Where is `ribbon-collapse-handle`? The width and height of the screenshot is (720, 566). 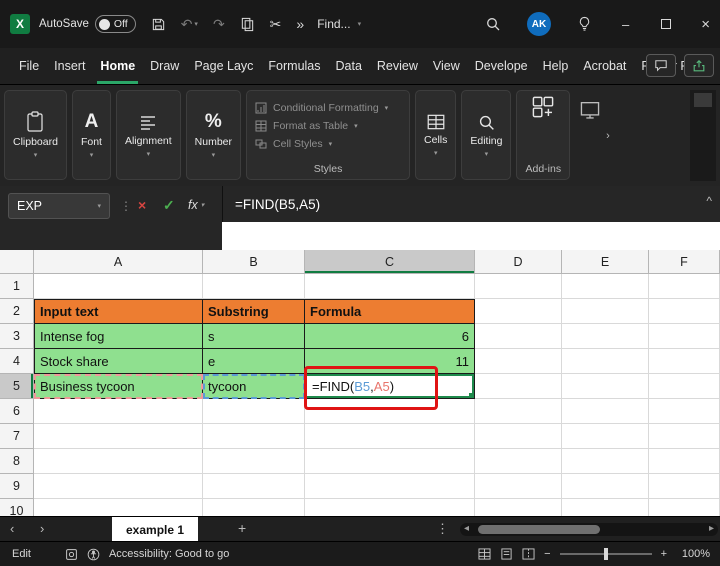 ribbon-collapse-handle is located at coordinates (703, 100).